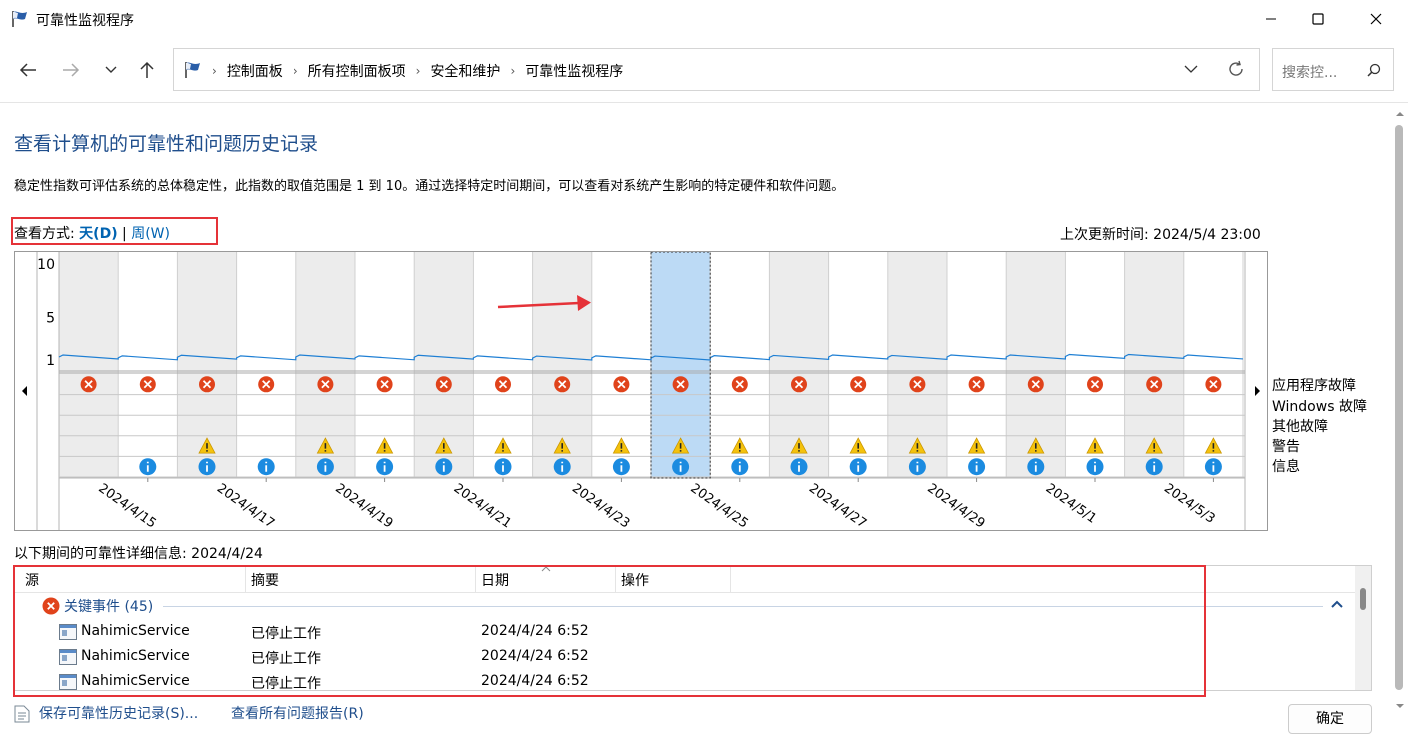 The image size is (1408, 740). Describe the element at coordinates (297, 713) in the screenshot. I see `view-all-reports-link: 查看所有问题报告(R)` at that location.